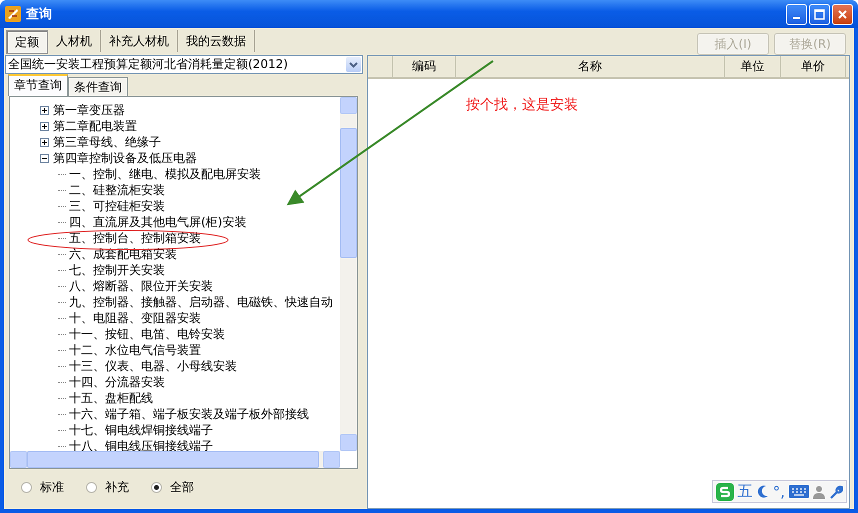 The width and height of the screenshot is (858, 513). What do you see at coordinates (95, 126) in the screenshot?
I see `tree-item: 第二章配电装置` at bounding box center [95, 126].